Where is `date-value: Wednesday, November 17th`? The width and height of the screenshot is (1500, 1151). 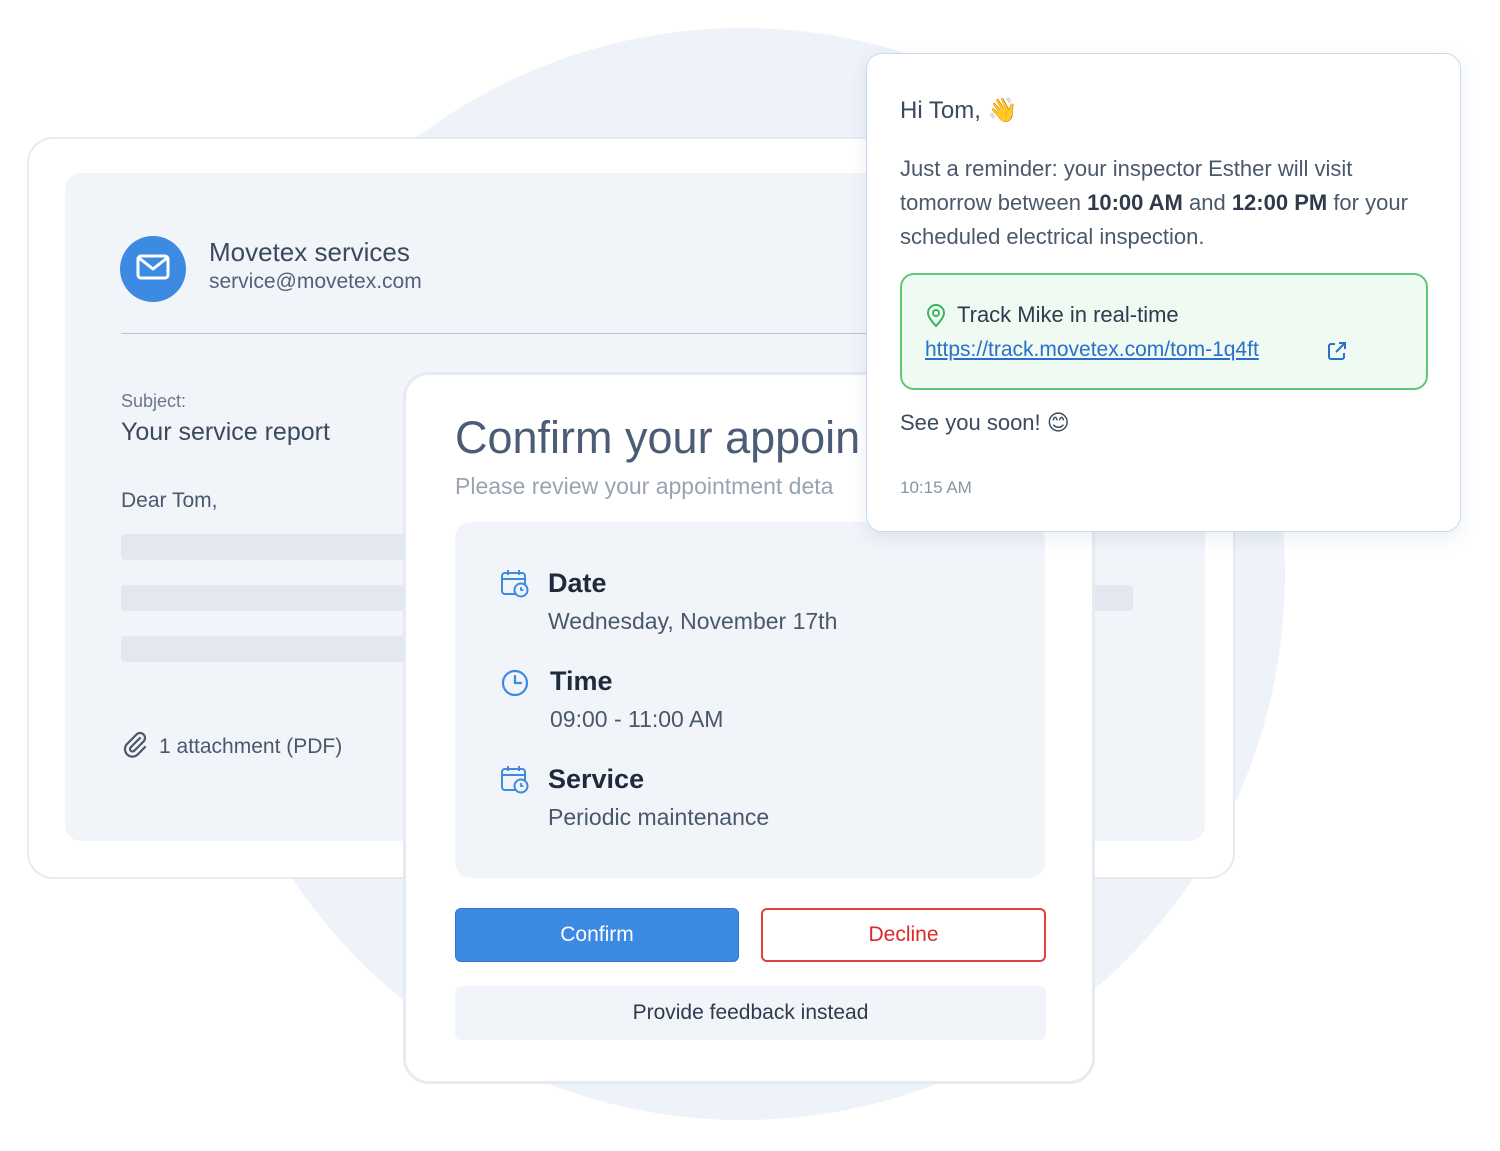
date-value: Wednesday, November 17th is located at coordinates (693, 621).